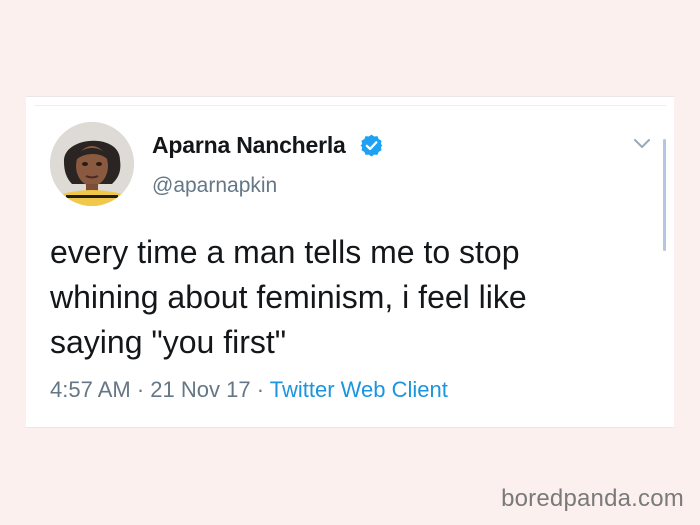  I want to click on tweet-time: 4:57 AM, so click(90, 389).